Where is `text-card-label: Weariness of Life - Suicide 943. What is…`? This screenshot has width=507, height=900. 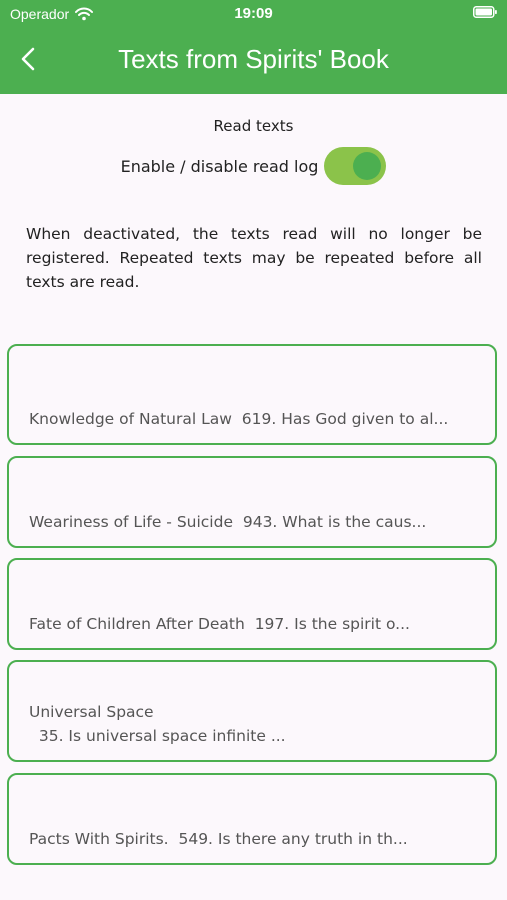
text-card-label: Weariness of Life - Suicide 943. What is… is located at coordinates (228, 522).